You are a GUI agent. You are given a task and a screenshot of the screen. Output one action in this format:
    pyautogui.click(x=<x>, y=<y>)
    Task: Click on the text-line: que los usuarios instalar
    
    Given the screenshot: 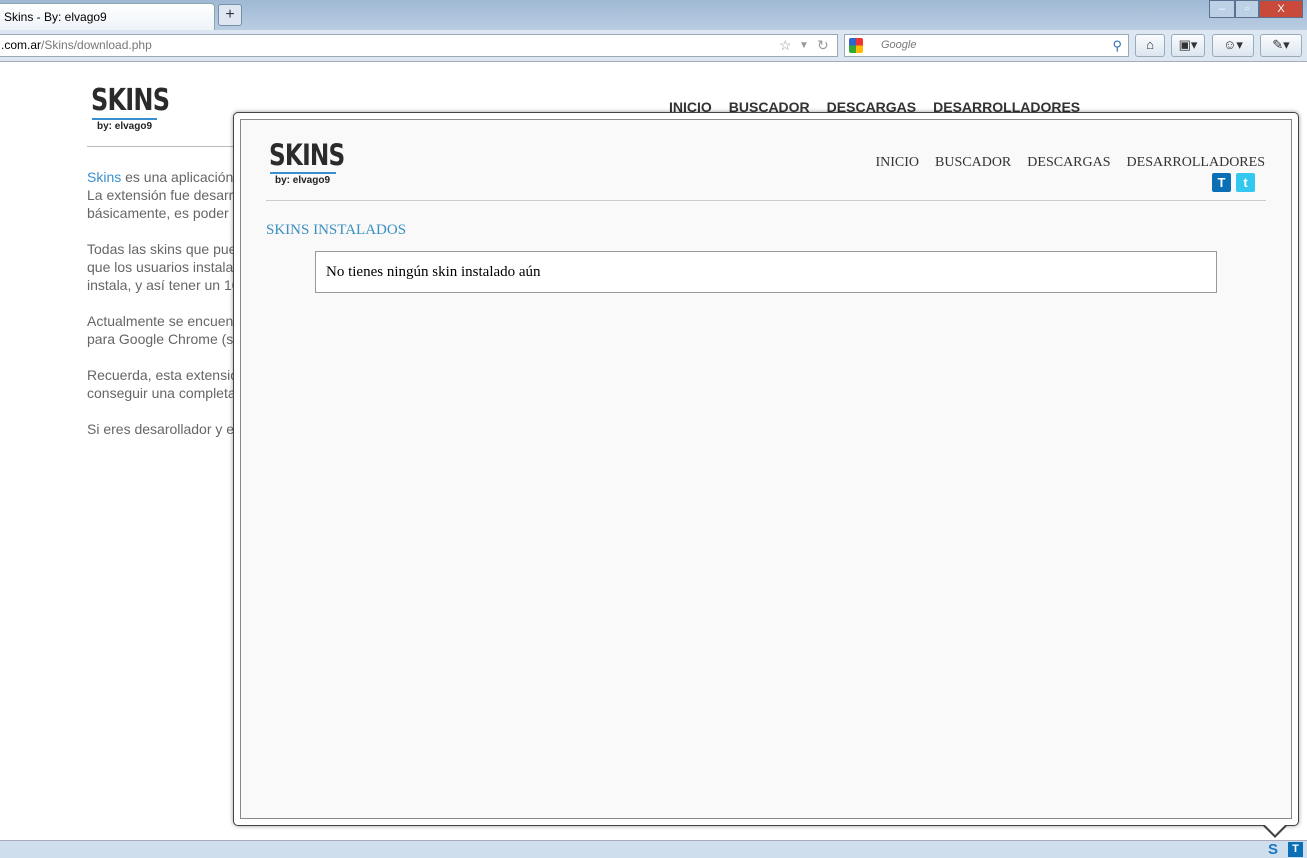 What is the action you would take?
    pyautogui.click(x=162, y=267)
    